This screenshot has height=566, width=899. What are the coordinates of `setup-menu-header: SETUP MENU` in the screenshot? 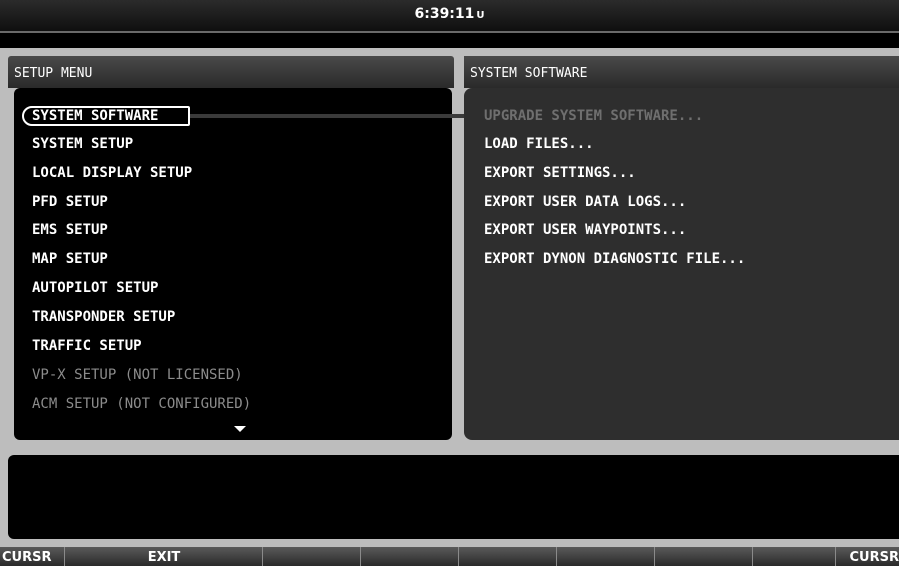 It's located at (231, 72).